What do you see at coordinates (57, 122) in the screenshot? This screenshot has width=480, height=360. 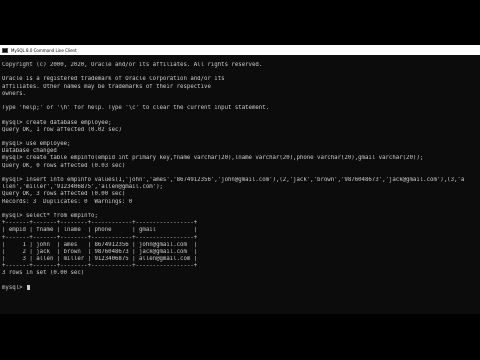 I see `console-line: mysql> create database employee;` at bounding box center [57, 122].